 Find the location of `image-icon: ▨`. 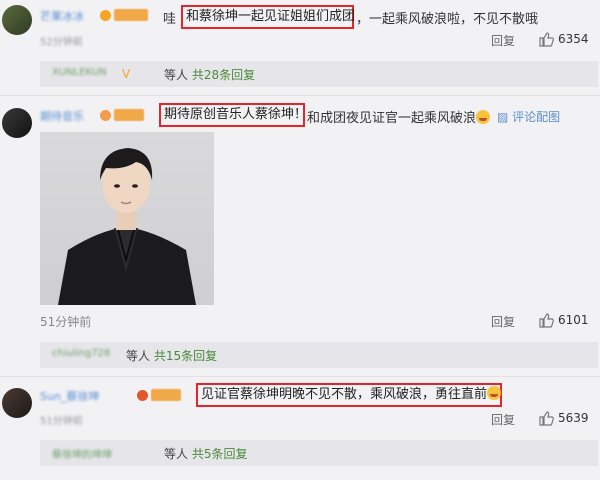

image-icon: ▨ is located at coordinates (503, 117).